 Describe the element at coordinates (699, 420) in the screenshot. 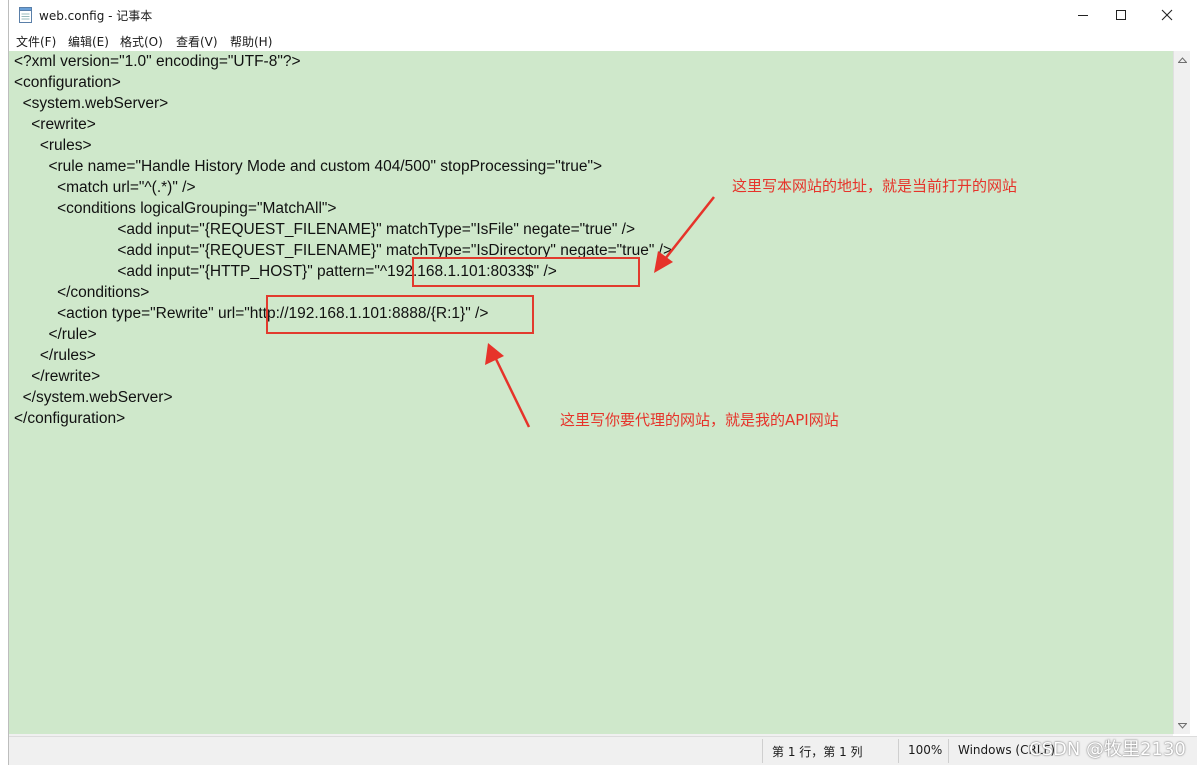

I see `proxy-annotation: 这里写你要代理的网站，就是我的API网站` at that location.